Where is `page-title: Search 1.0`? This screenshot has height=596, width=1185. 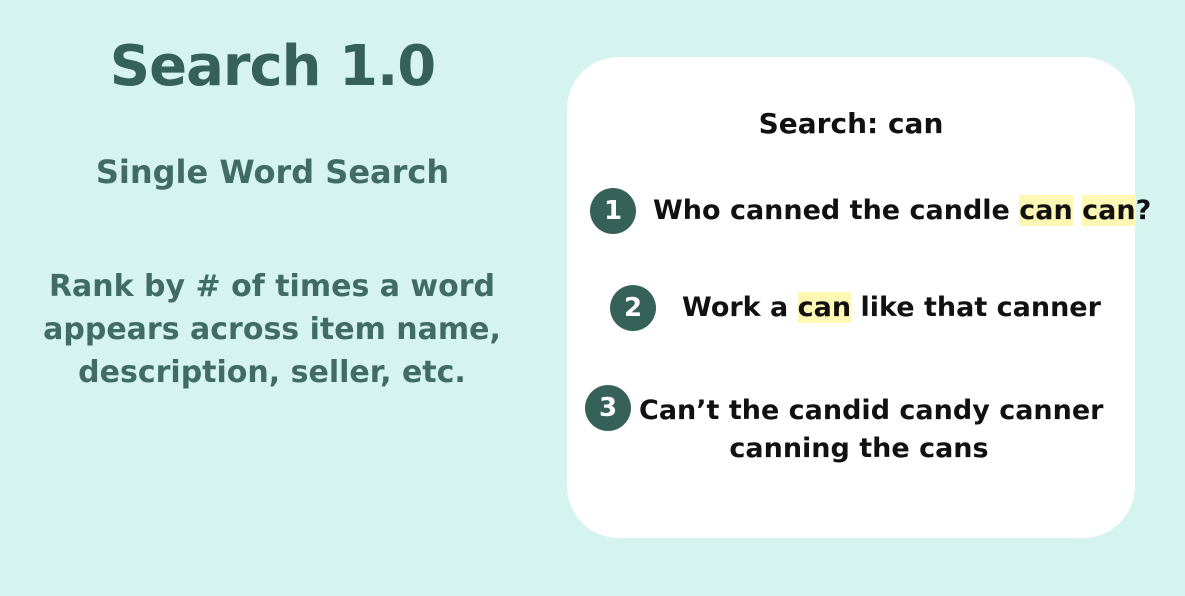 page-title: Search 1.0 is located at coordinates (272, 66).